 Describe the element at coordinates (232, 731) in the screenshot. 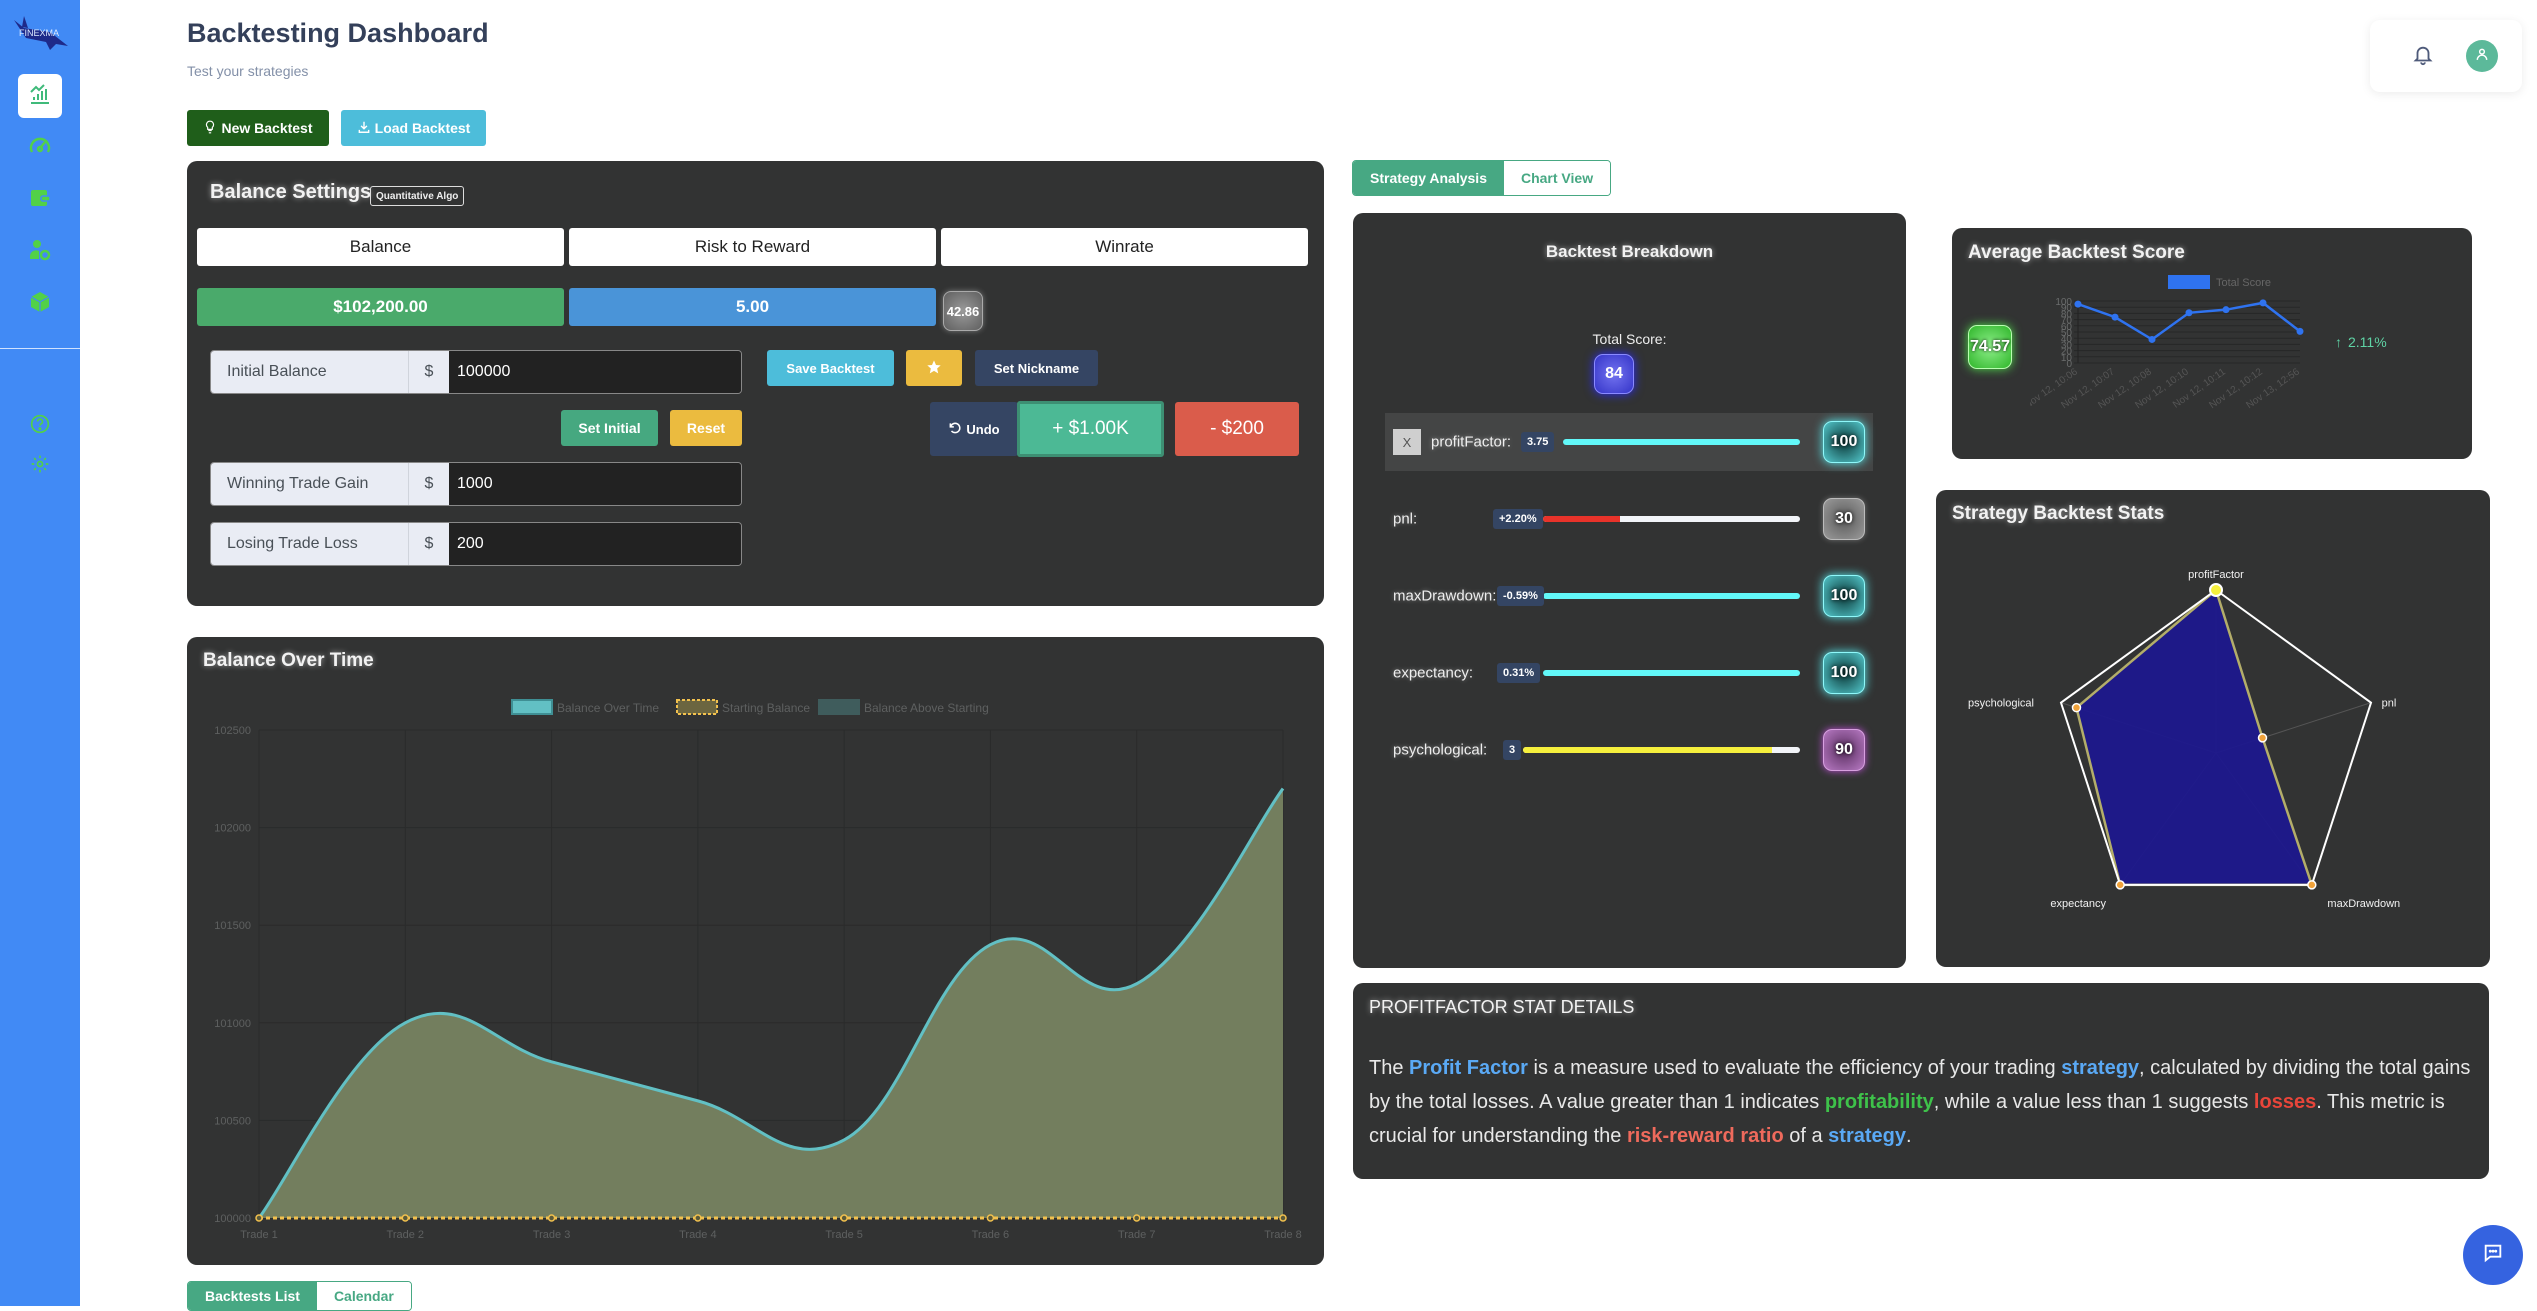

I see `y-tick-label: 102500` at that location.